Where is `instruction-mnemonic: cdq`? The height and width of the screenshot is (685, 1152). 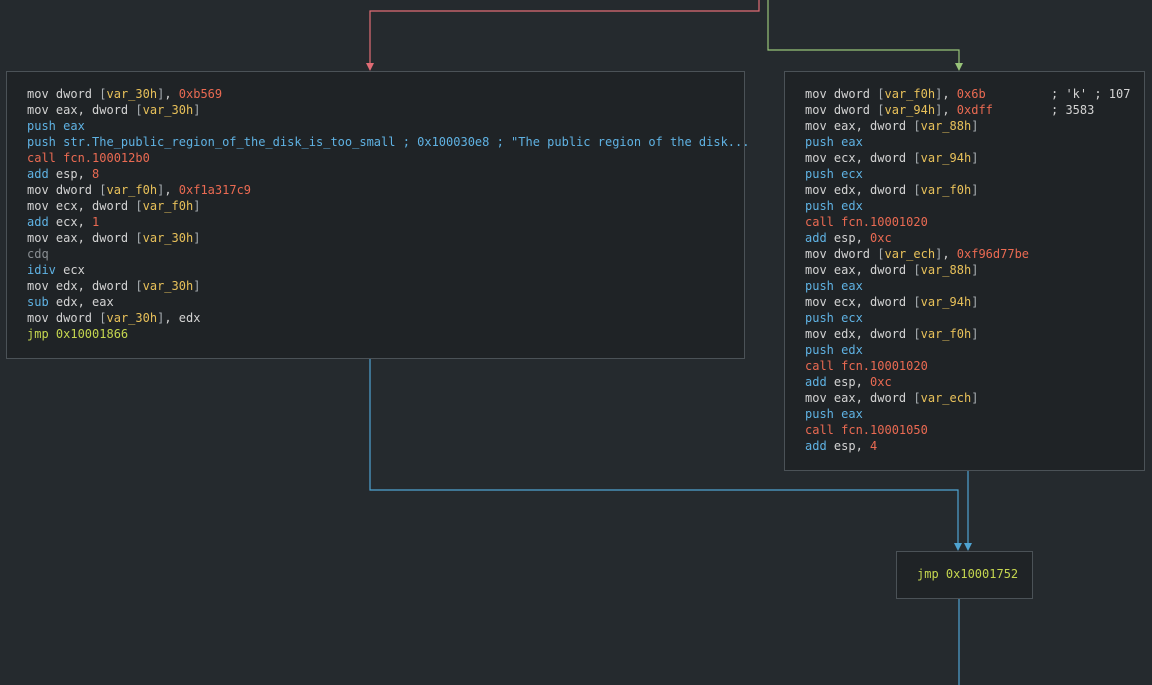
instruction-mnemonic: cdq is located at coordinates (38, 254).